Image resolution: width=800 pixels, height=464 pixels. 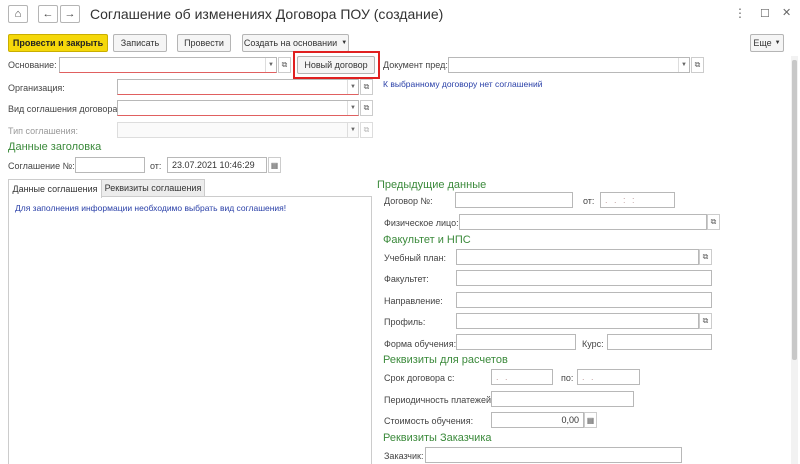 I want to click on course-label: Курс:, so click(x=593, y=344).